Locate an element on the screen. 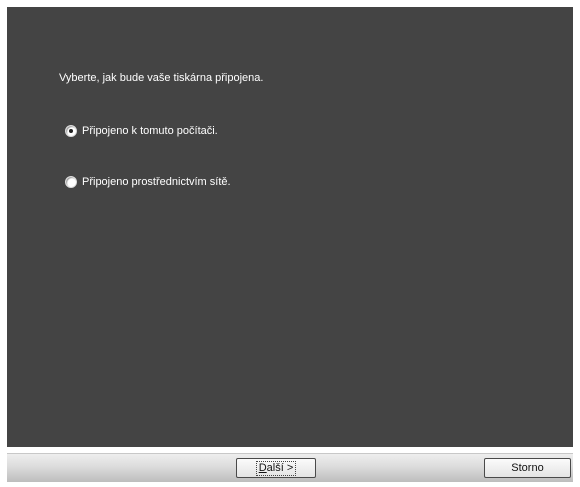 The image size is (580, 487). next-label: alší > is located at coordinates (280, 467).